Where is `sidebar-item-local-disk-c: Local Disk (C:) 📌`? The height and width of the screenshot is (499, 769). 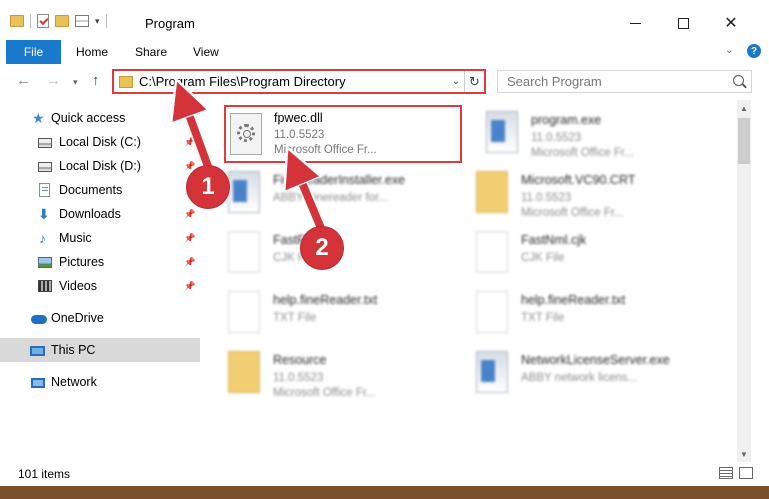 sidebar-item-local-disk-c: Local Disk (C:) 📌 is located at coordinates (100, 142).